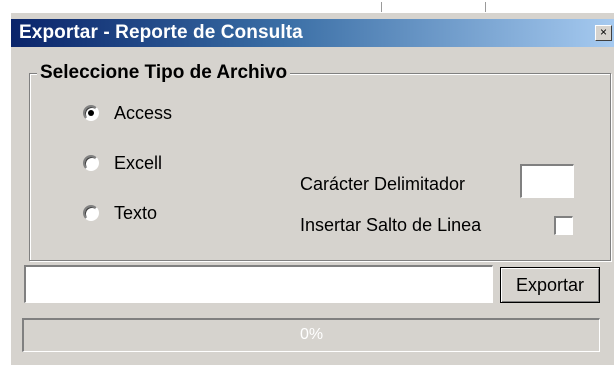  What do you see at coordinates (312, 33) in the screenshot?
I see `title-bar: Exportar - Reporte de Consulta ×` at bounding box center [312, 33].